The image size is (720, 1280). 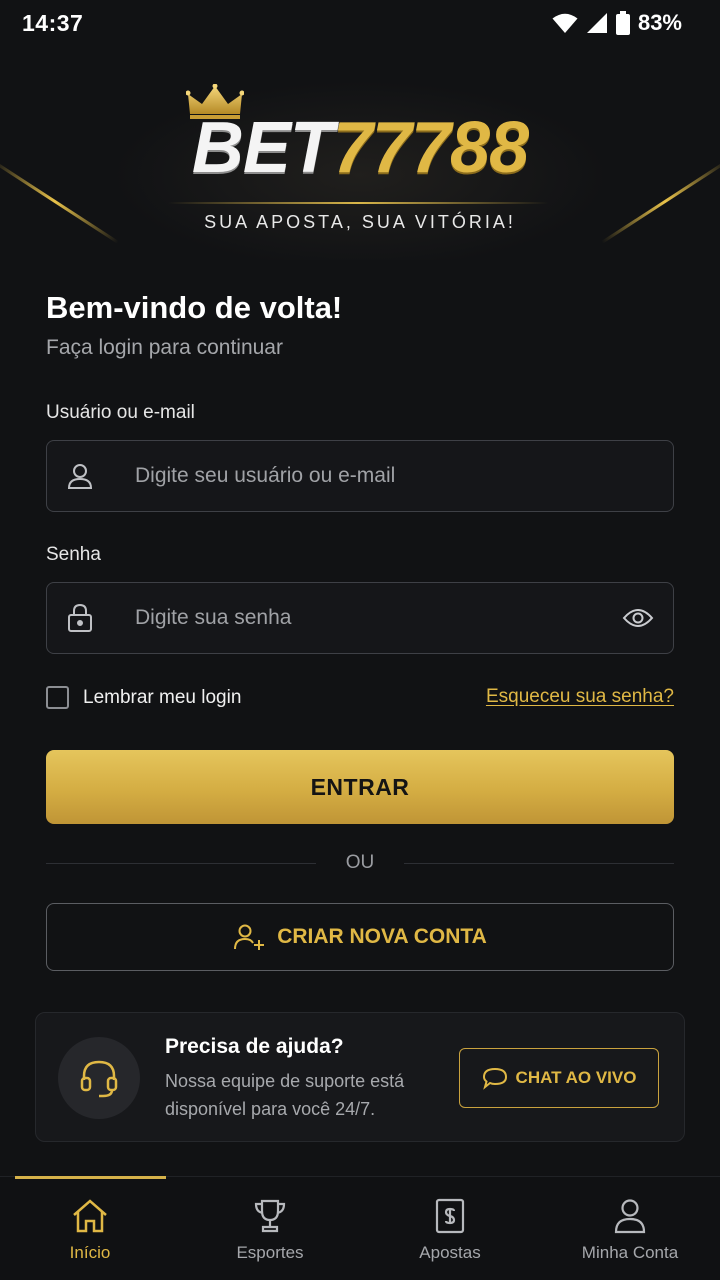 I want to click on wifi-icon, so click(x=565, y=23).